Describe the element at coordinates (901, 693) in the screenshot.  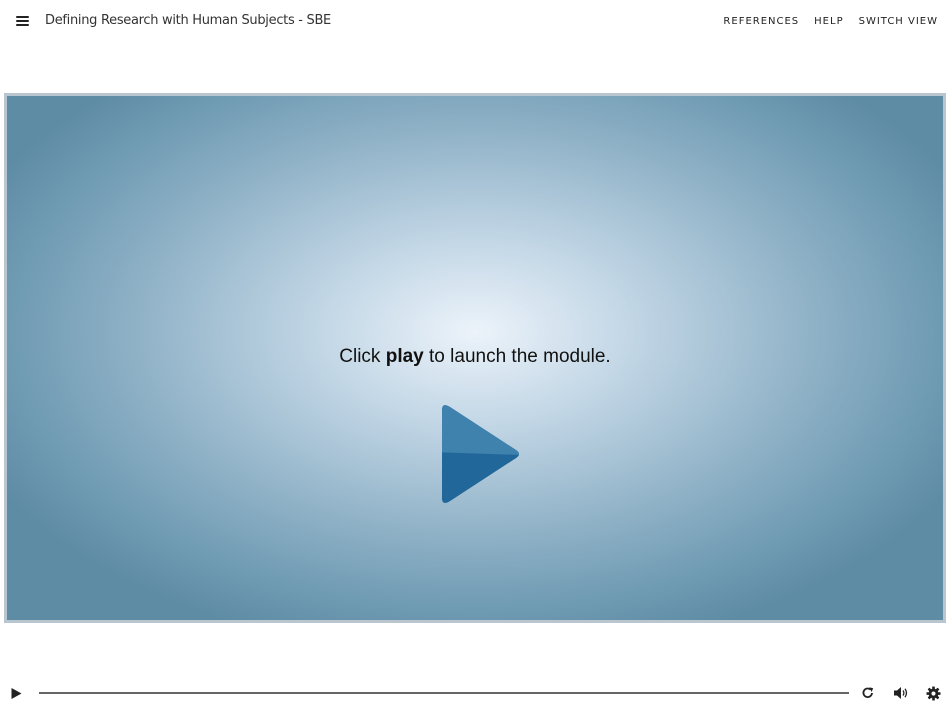
I see `volume-icon` at that location.